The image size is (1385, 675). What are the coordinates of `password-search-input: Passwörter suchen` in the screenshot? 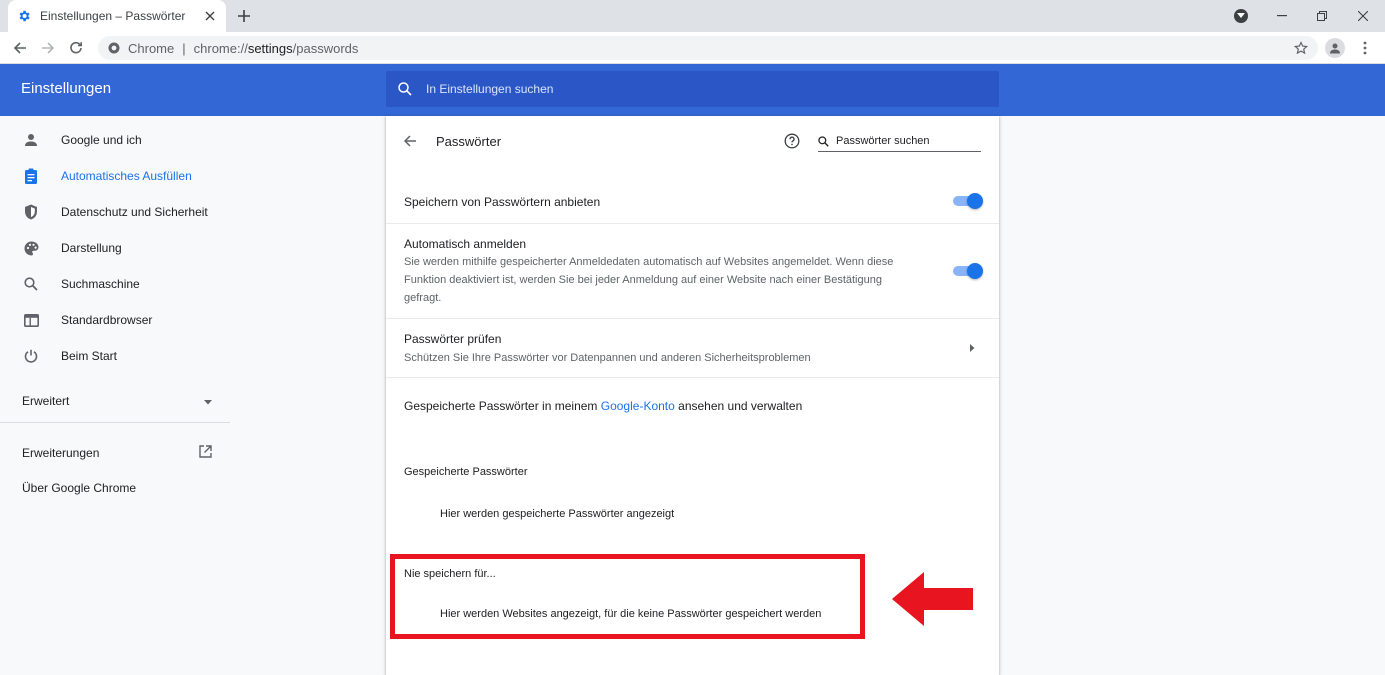 It's located at (899, 141).